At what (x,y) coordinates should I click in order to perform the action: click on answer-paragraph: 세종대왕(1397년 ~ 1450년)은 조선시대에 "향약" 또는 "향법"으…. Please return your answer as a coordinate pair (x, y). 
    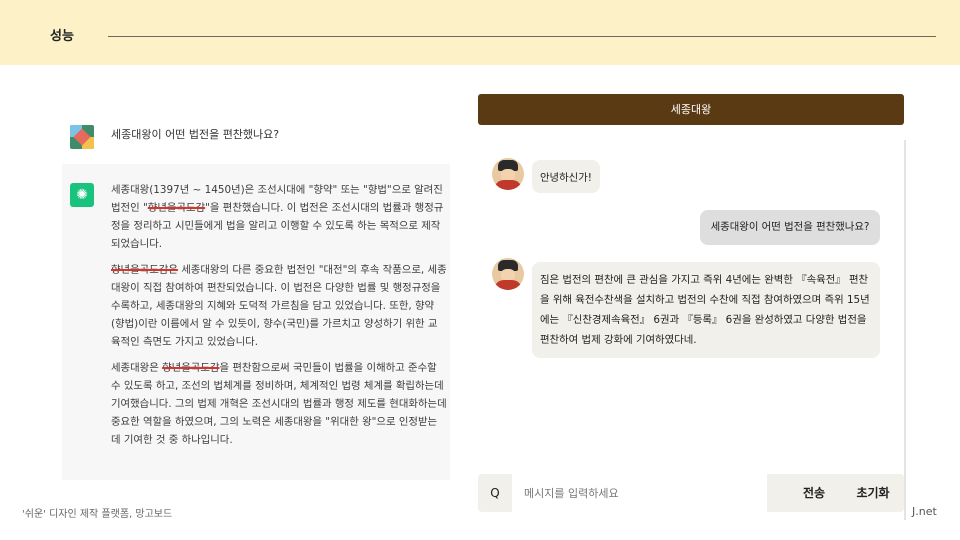
    Looking at the image, I should click on (279, 217).